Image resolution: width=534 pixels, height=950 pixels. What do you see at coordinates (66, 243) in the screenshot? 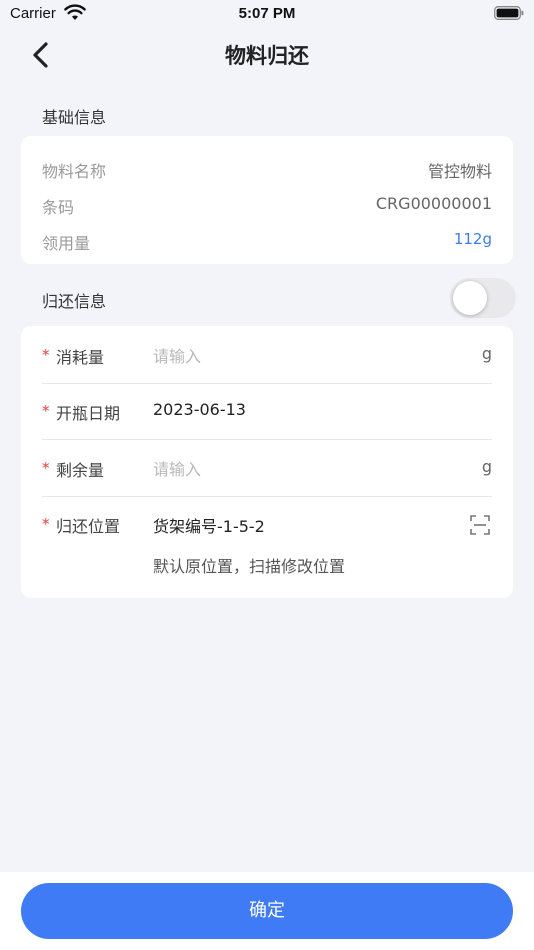
I see `usage-amount-label: 领用量` at bounding box center [66, 243].